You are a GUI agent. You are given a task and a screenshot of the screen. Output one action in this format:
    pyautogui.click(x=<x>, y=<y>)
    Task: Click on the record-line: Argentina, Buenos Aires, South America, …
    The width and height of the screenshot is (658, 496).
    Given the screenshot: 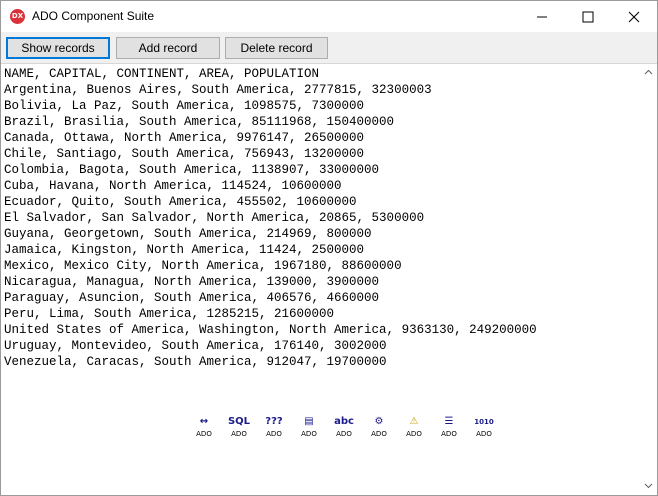 What is the action you would take?
    pyautogui.click(x=218, y=90)
    